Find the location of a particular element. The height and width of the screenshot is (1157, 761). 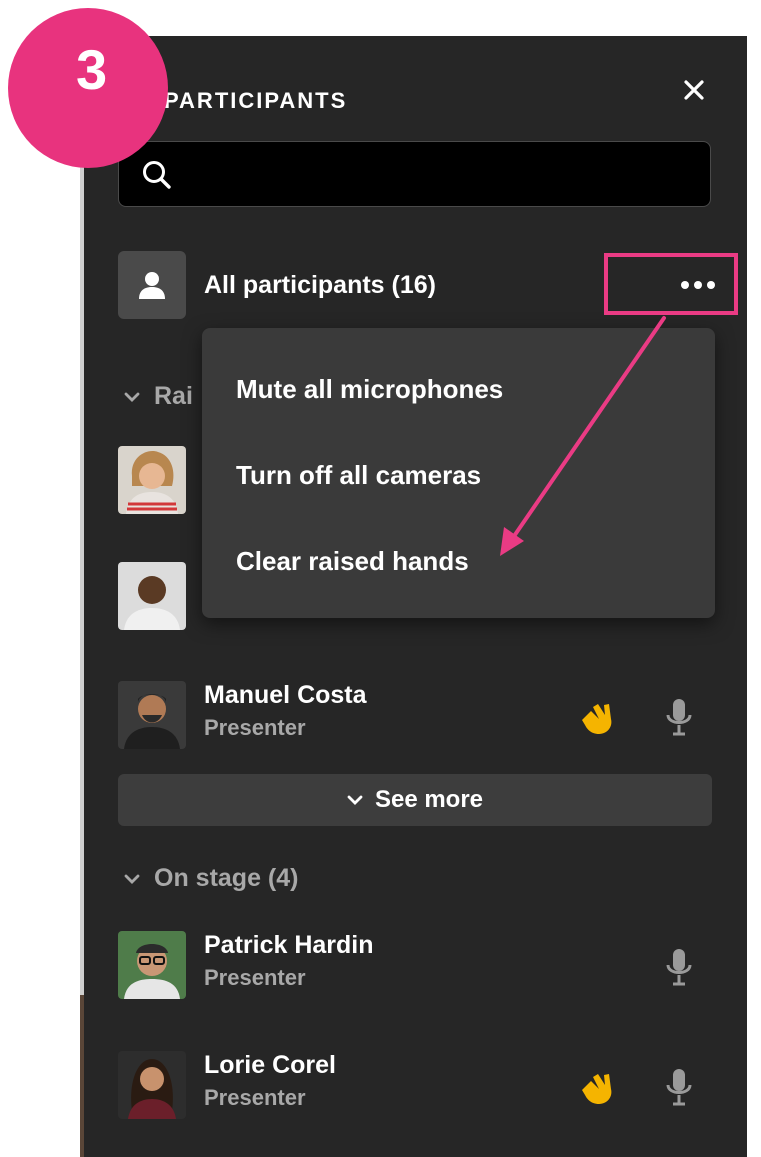

participant-row: Lorie Corel Presenter is located at coordinates (418, 1085).